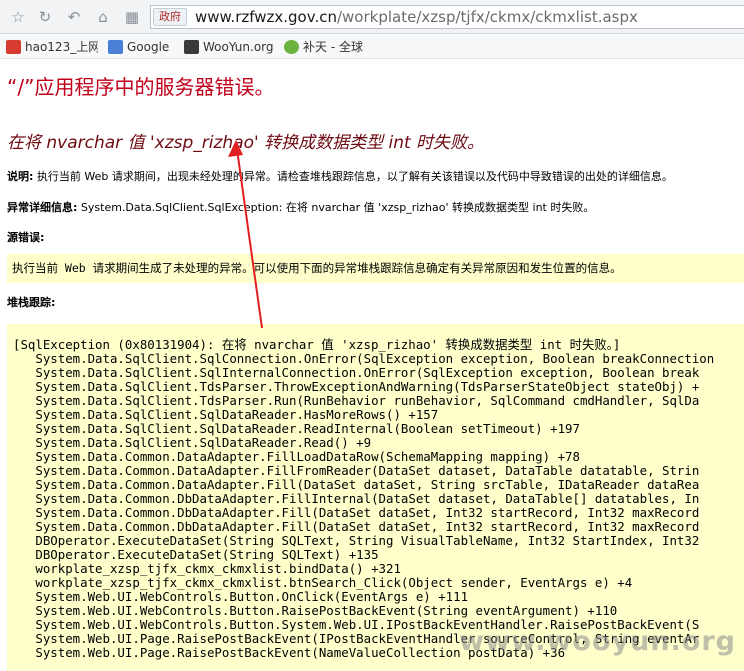 The height and width of the screenshot is (671, 744). What do you see at coordinates (487, 17) in the screenshot?
I see `url-path: /workplate/xzsp/tjfx/ckmx/ckmxlist.aspx` at bounding box center [487, 17].